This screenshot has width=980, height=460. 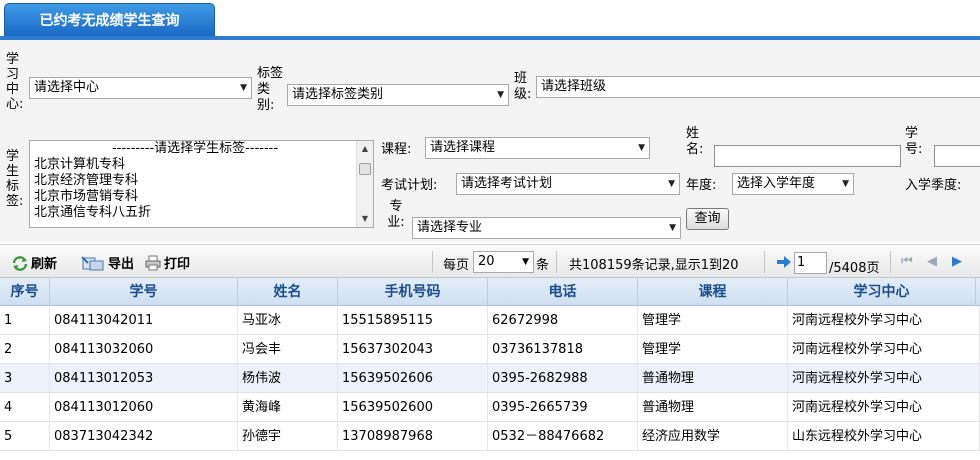 I want to click on column-header-student-no: 学号, so click(x=144, y=292).